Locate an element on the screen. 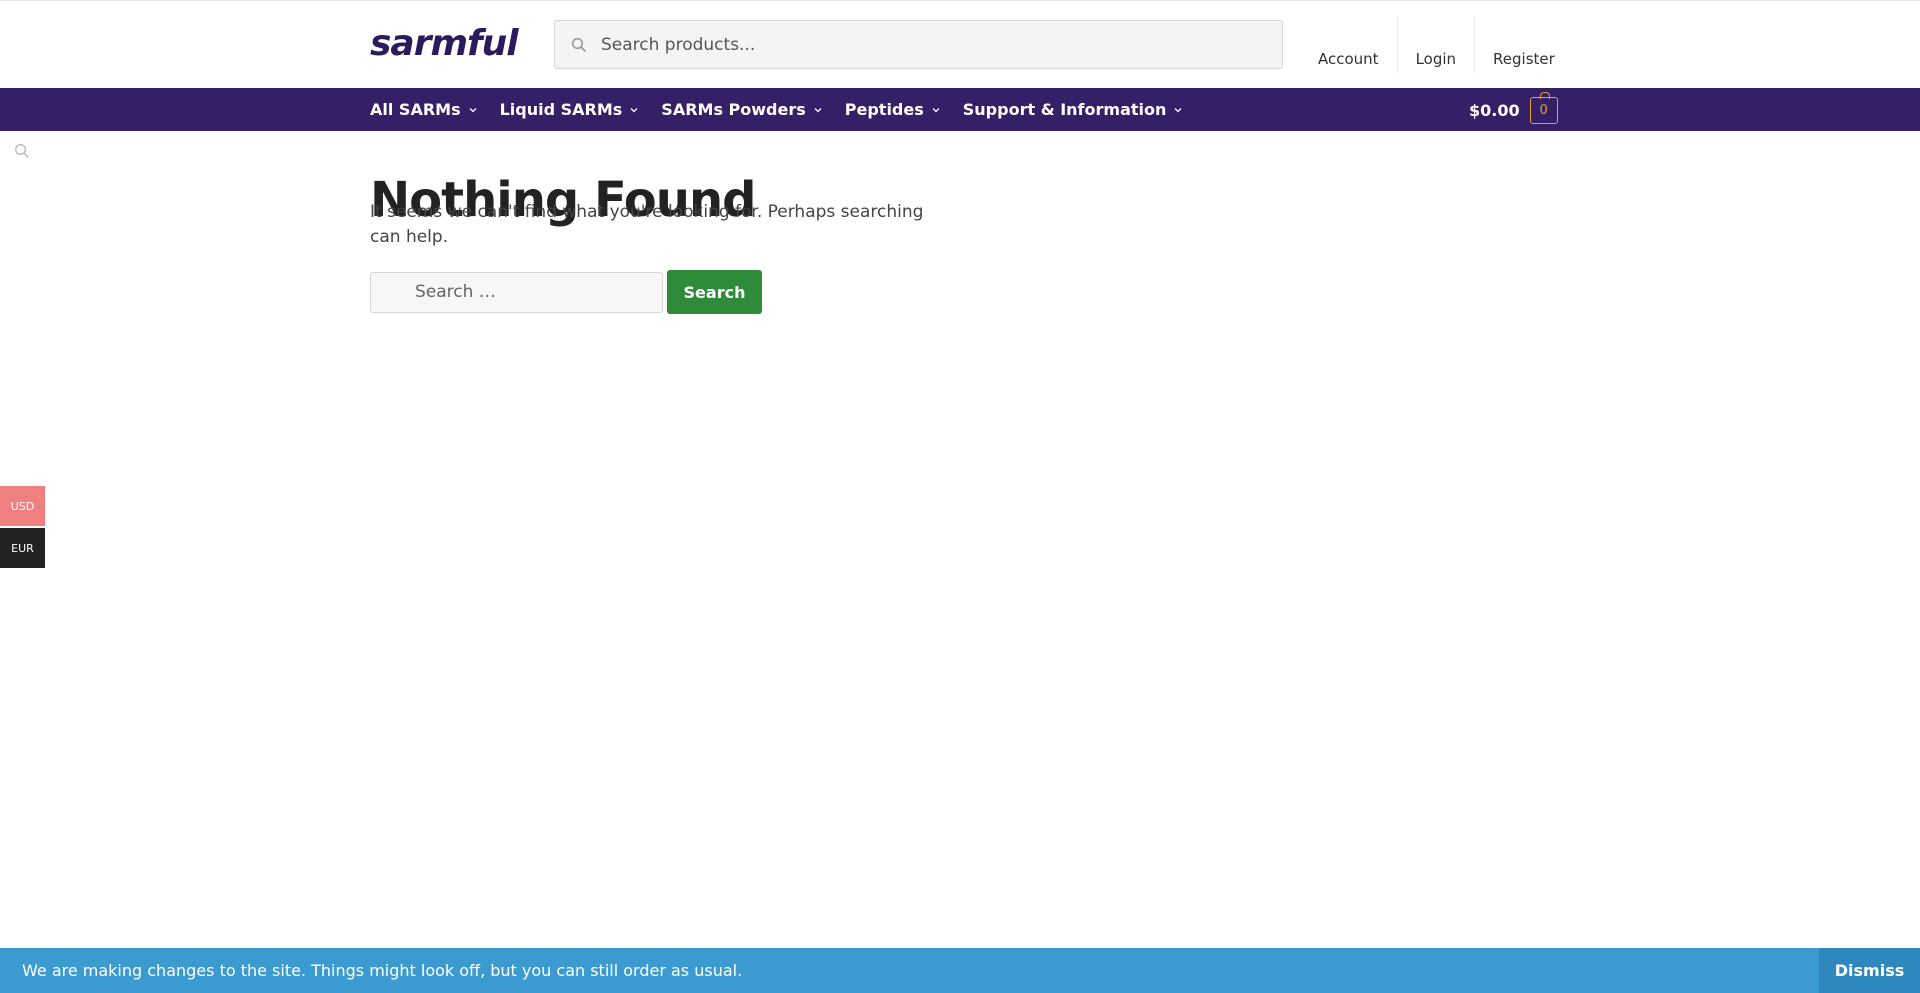  nav-item-peptides: Peptides is located at coordinates (893, 109).